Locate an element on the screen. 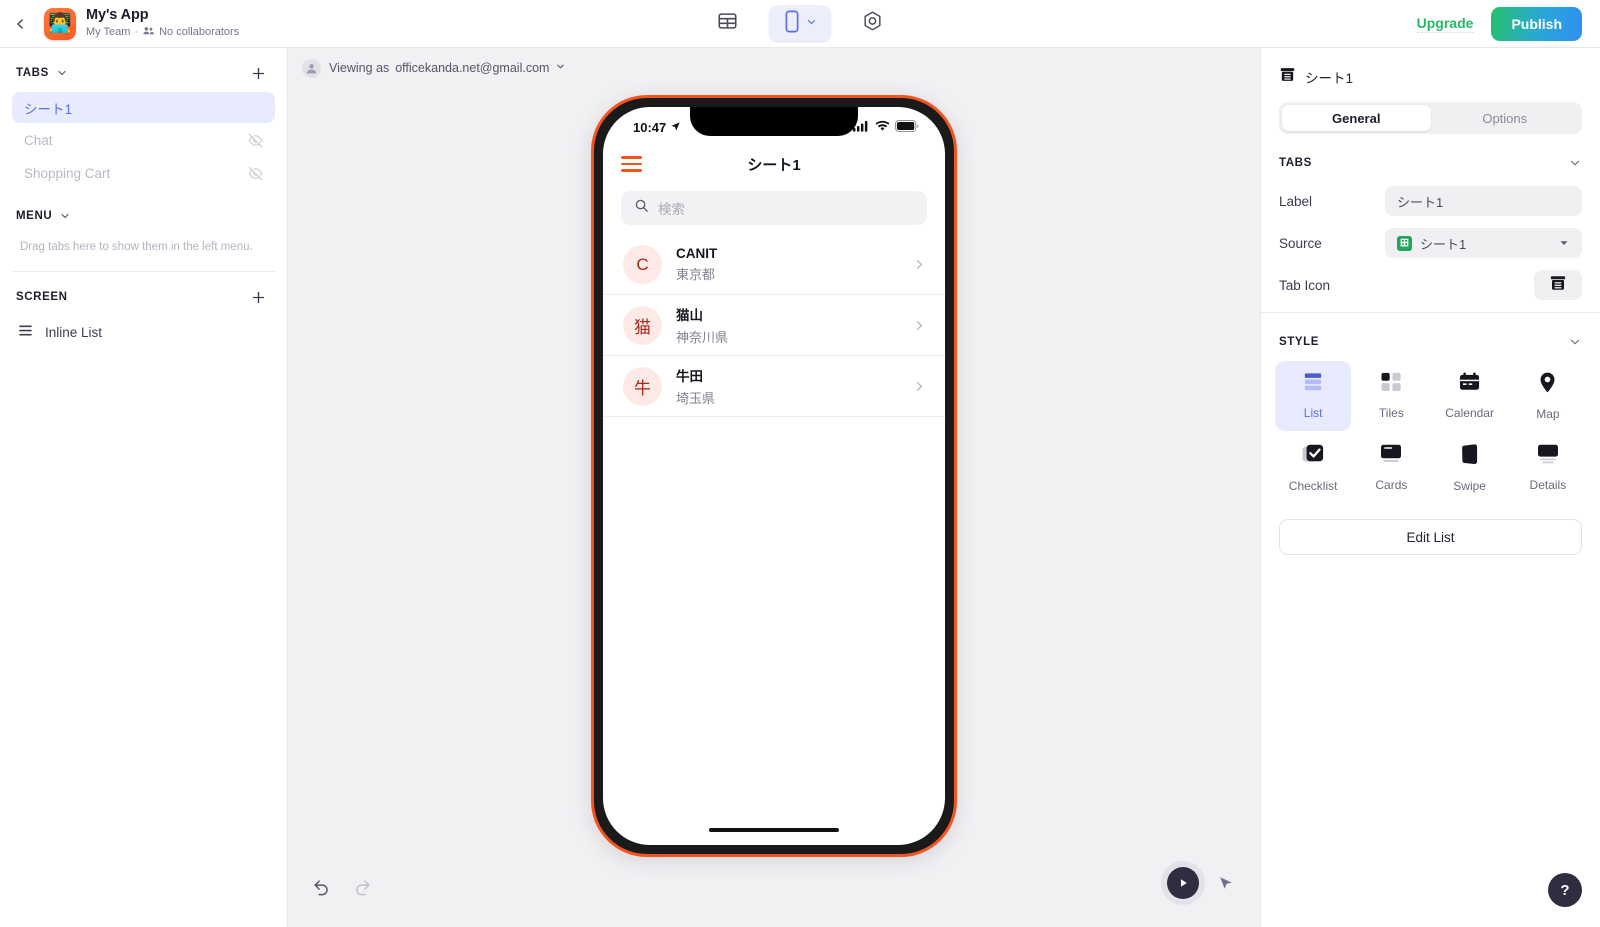 The width and height of the screenshot is (1600, 927). sidebar-item-chat: Chat is located at coordinates (143, 140).